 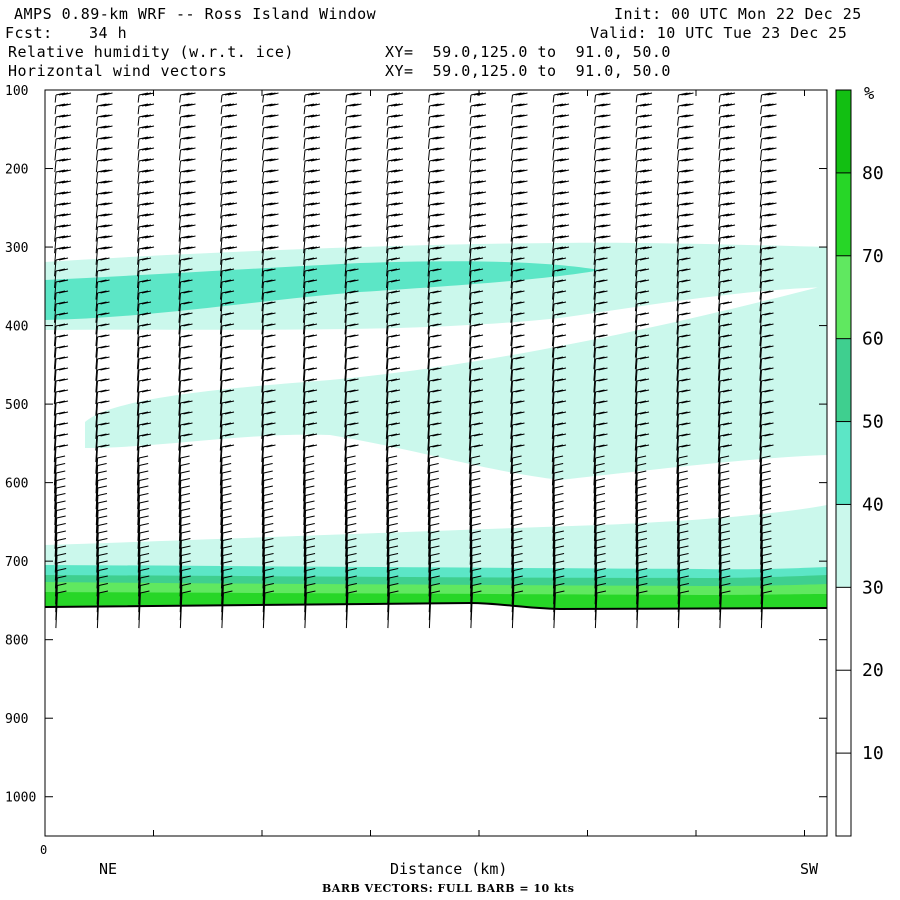 I want to click on y-tick-label: 900, so click(x=16, y=719).